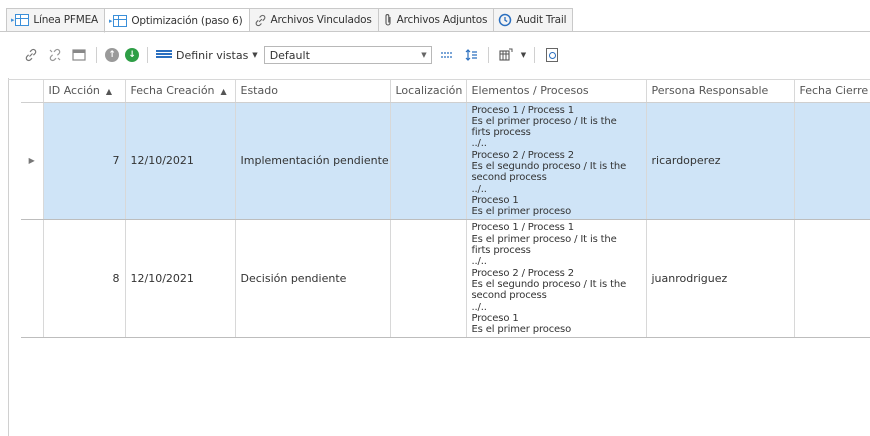 This screenshot has width=870, height=436. Describe the element at coordinates (79, 55) in the screenshot. I see `window-icon` at that location.